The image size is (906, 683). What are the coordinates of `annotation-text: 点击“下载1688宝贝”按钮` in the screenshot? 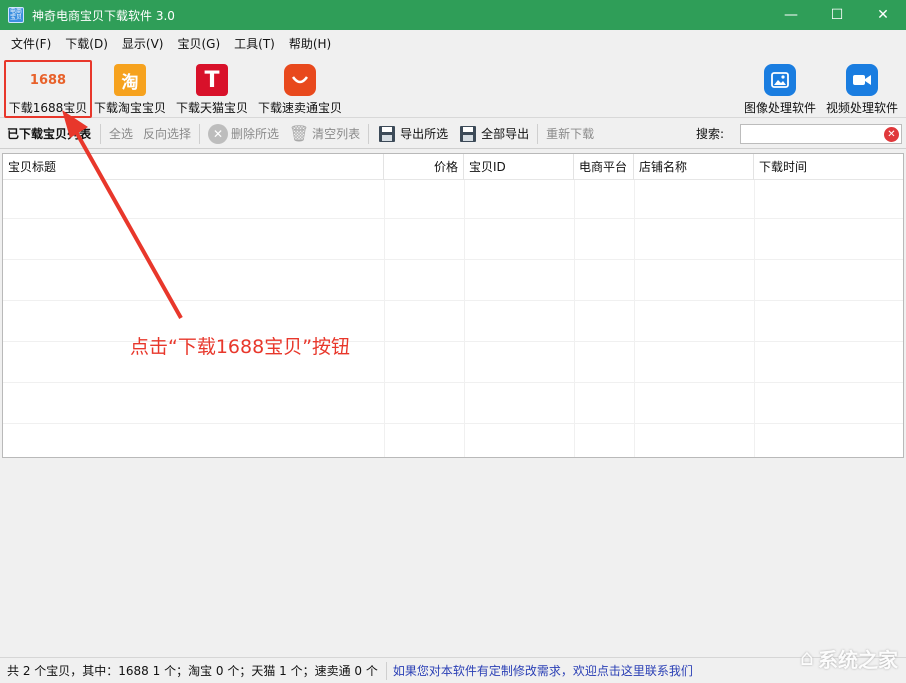 It's located at (240, 347).